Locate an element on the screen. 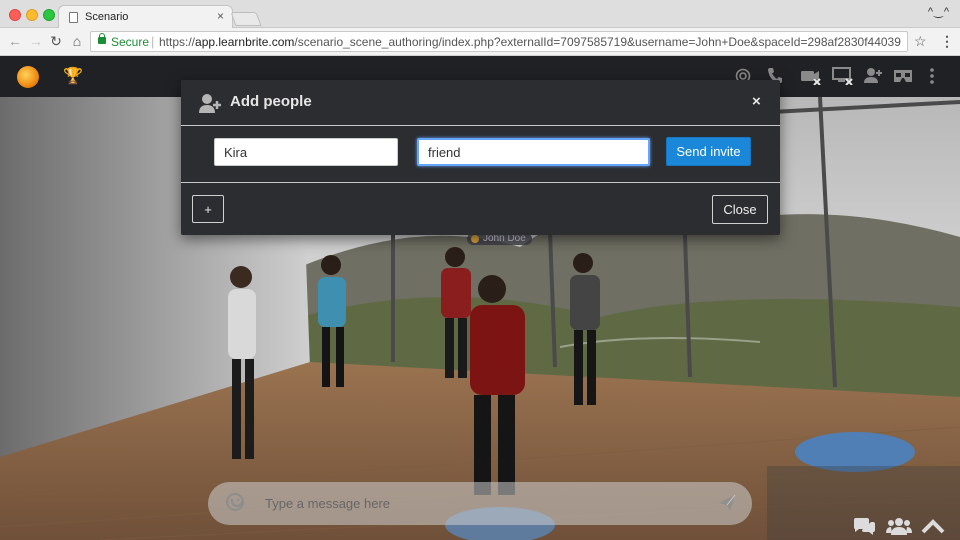 The image size is (960, 540). url-host: app.learnbrite.com is located at coordinates (245, 42).